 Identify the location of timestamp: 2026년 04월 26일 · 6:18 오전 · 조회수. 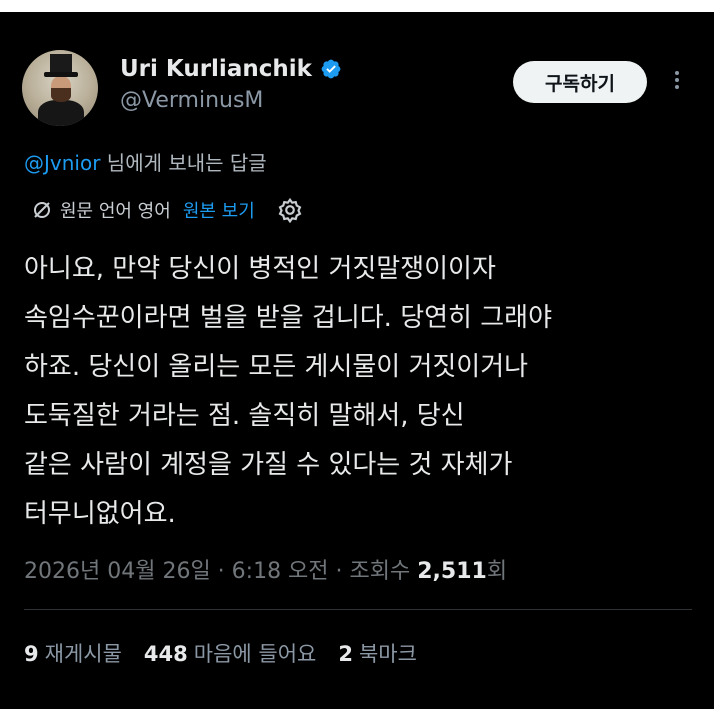
(220, 571).